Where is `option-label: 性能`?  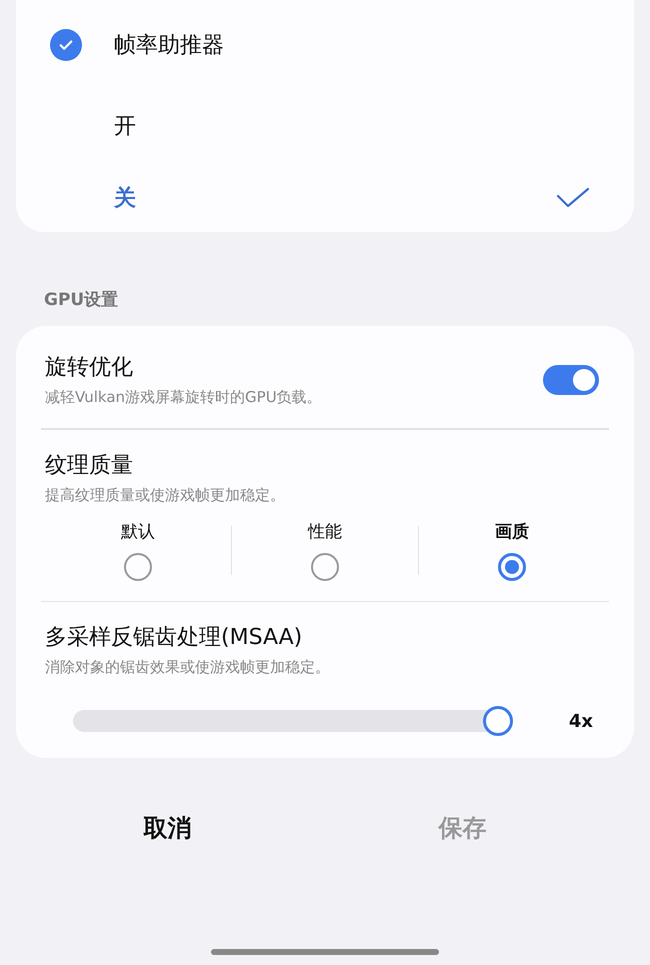 option-label: 性能 is located at coordinates (325, 531).